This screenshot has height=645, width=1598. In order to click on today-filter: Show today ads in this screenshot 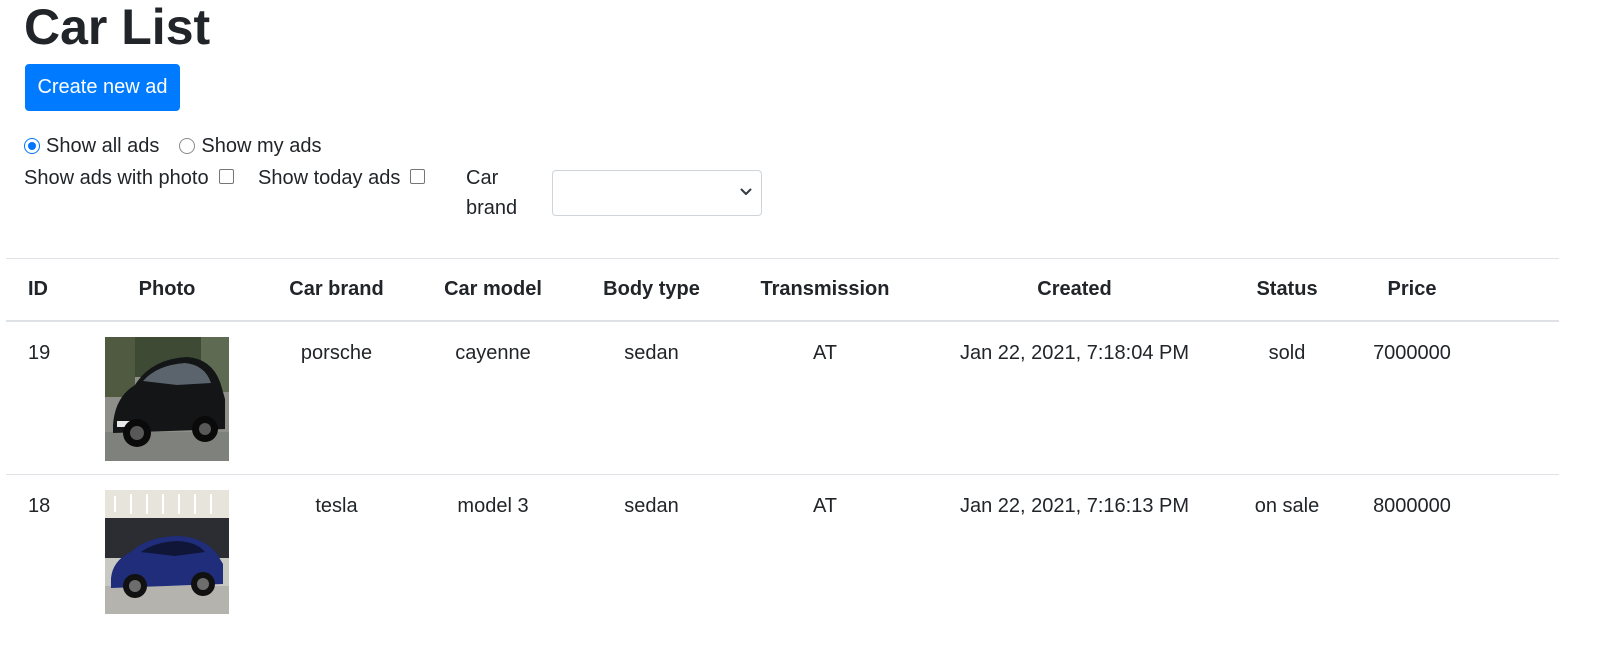, I will do `click(342, 178)`.